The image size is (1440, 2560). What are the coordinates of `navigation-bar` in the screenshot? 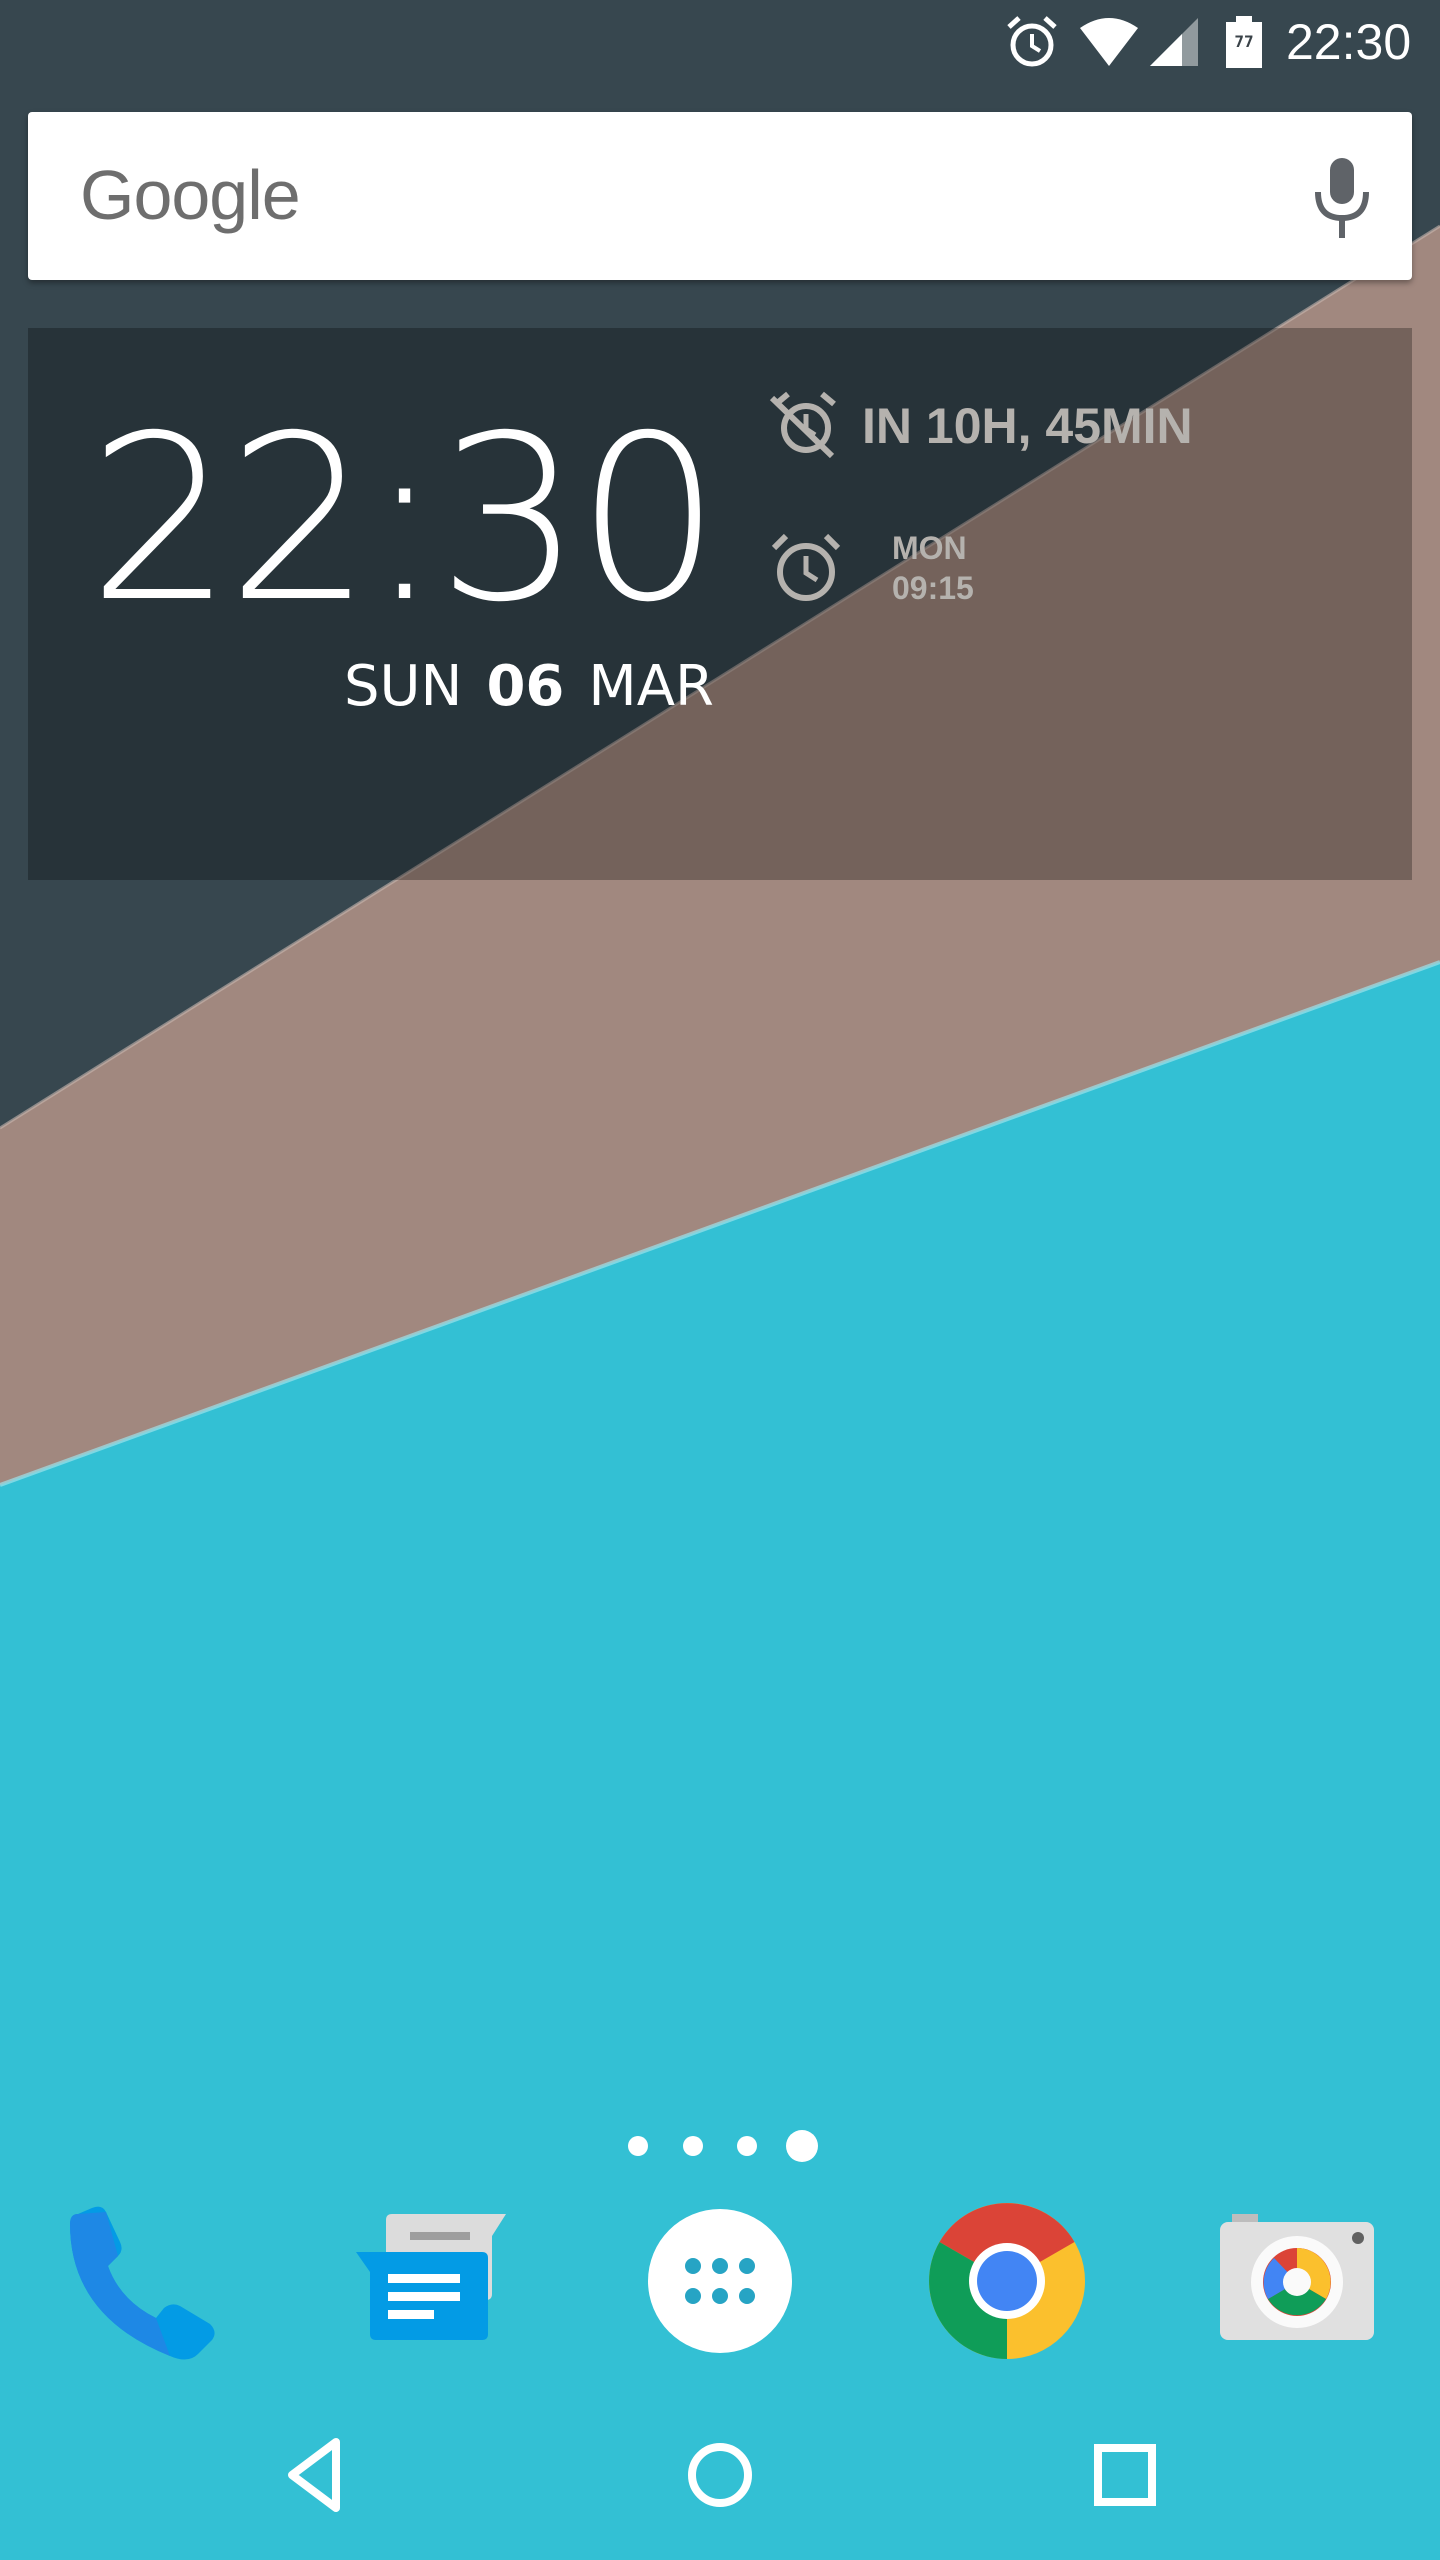 It's located at (720, 2475).